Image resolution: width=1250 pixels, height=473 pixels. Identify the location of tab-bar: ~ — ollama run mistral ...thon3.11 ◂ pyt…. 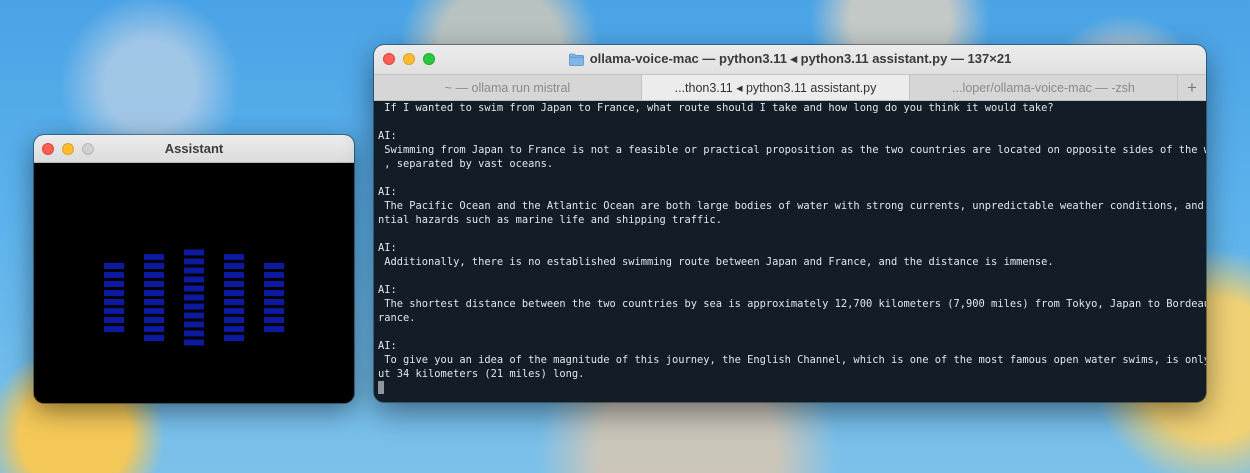
(790, 87).